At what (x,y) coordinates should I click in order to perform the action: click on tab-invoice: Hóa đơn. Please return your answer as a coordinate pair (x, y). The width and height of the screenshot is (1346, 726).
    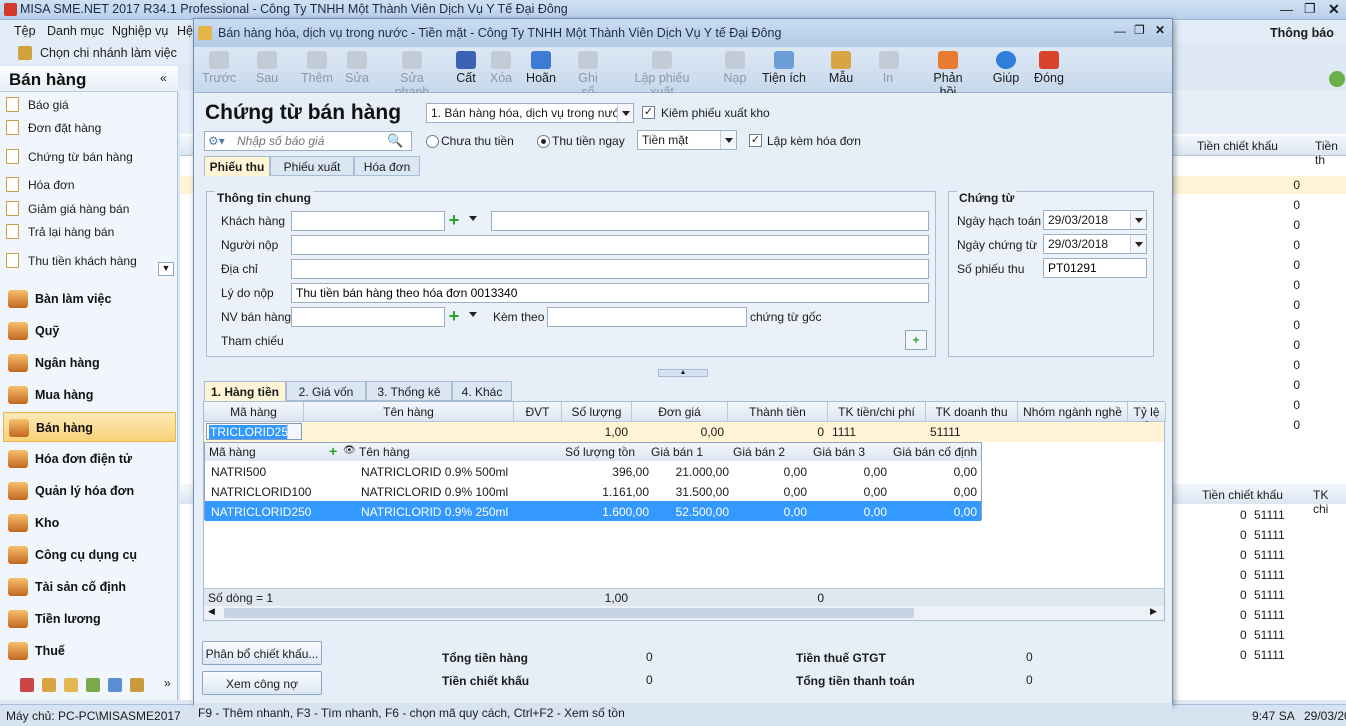
    Looking at the image, I should click on (387, 166).